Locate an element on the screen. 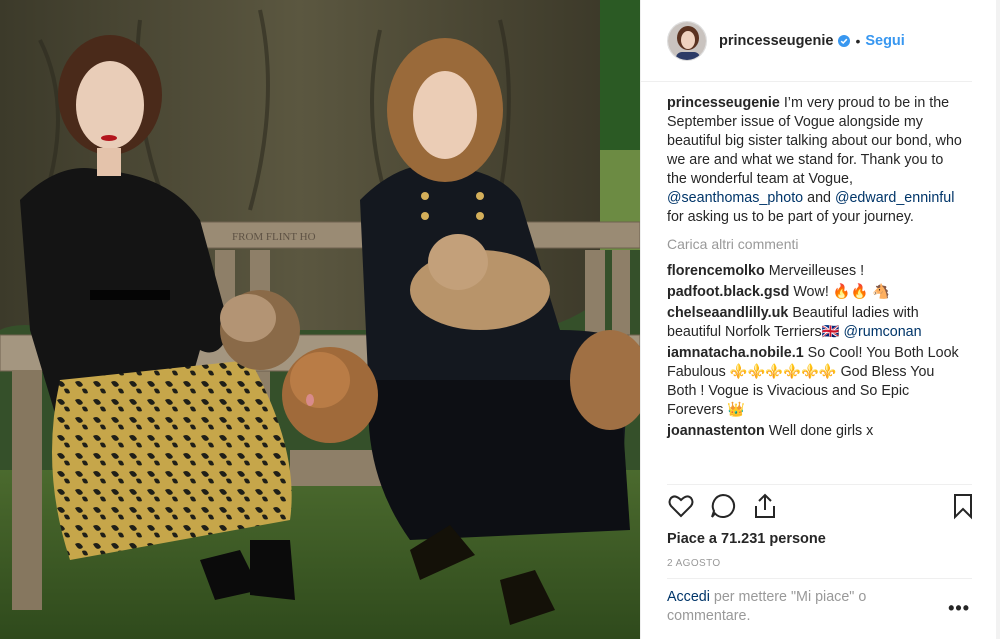 The height and width of the screenshot is (639, 1000). load-more-comments-button: Carica altri commenti is located at coordinates (815, 244).